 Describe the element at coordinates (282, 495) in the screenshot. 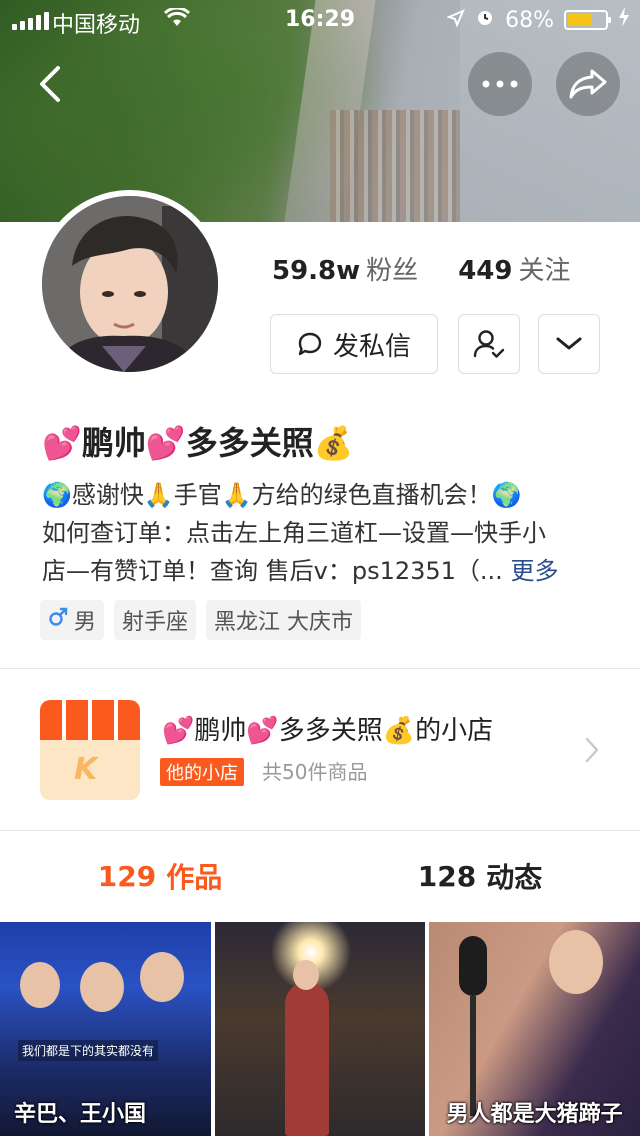

I see `bio-line: 🌍感谢快🙏手官🙏方给的绿色直播机会！🌍` at that location.